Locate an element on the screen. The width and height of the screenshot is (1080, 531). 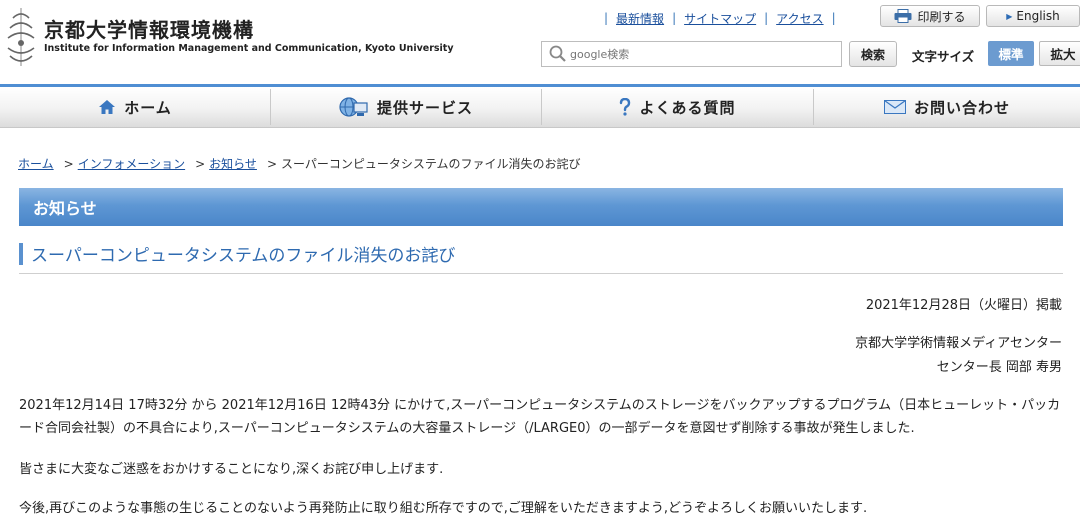
font-size-standard-button: 標準 is located at coordinates (1011, 53).